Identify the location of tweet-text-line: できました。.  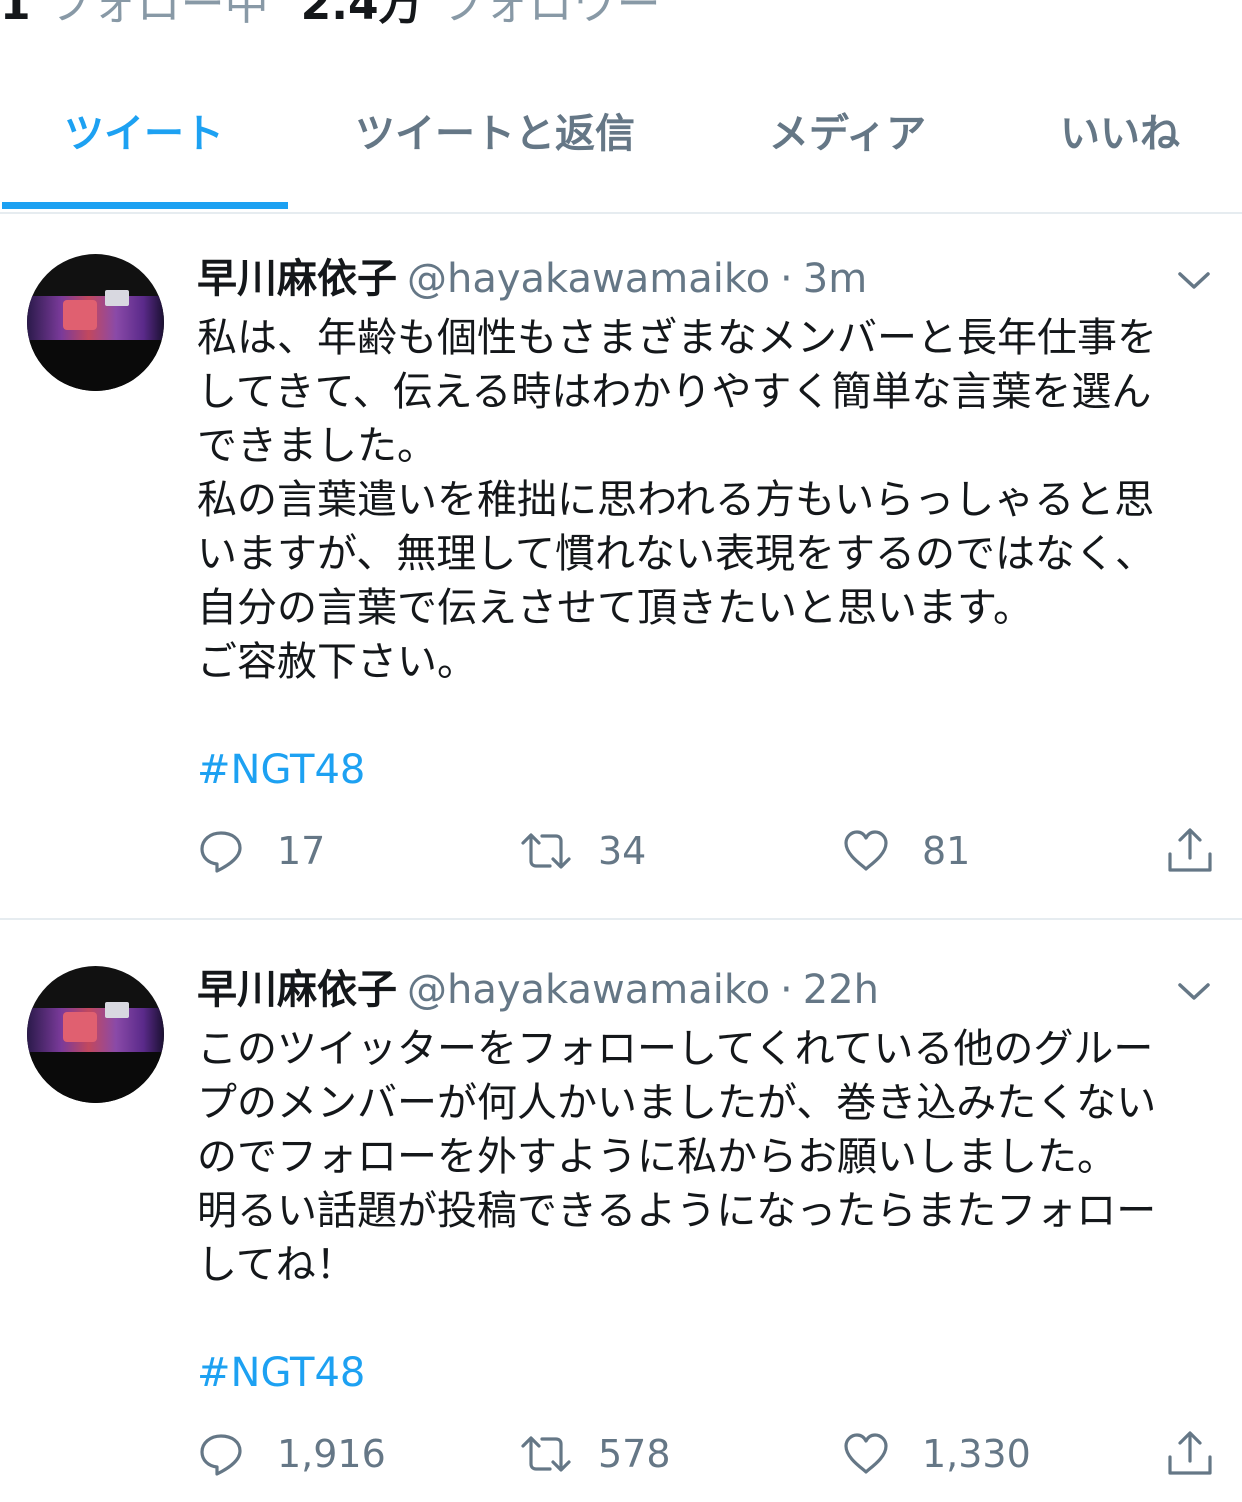
(317, 446).